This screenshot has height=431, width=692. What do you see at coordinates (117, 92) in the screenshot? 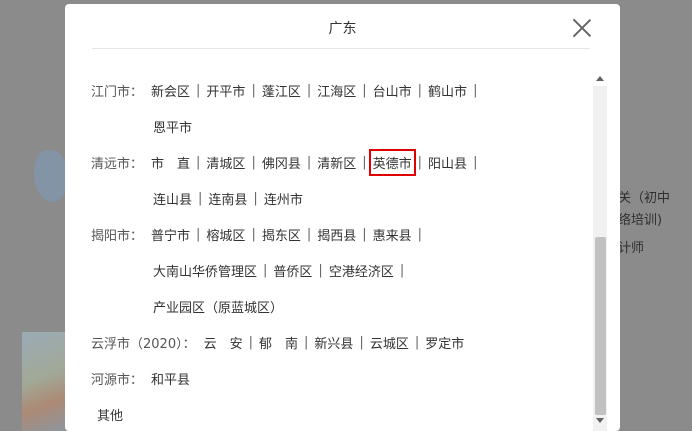
I see `city-label: 江门市：` at bounding box center [117, 92].